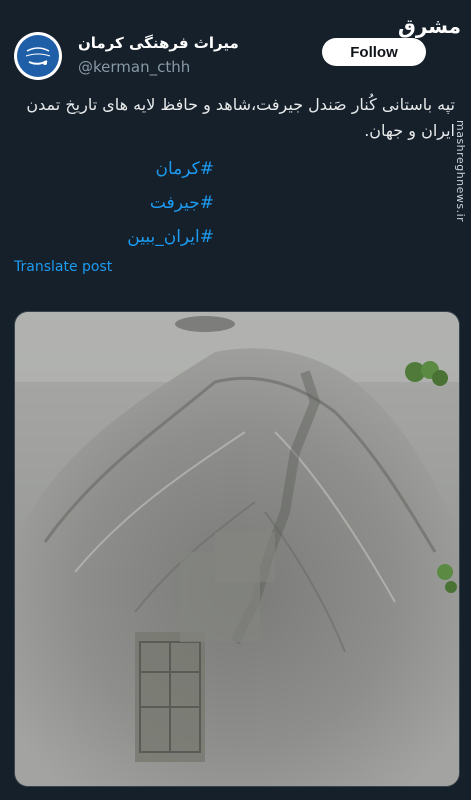  I want to click on display-name: میراث فرهنگی کرمان, so click(158, 43).